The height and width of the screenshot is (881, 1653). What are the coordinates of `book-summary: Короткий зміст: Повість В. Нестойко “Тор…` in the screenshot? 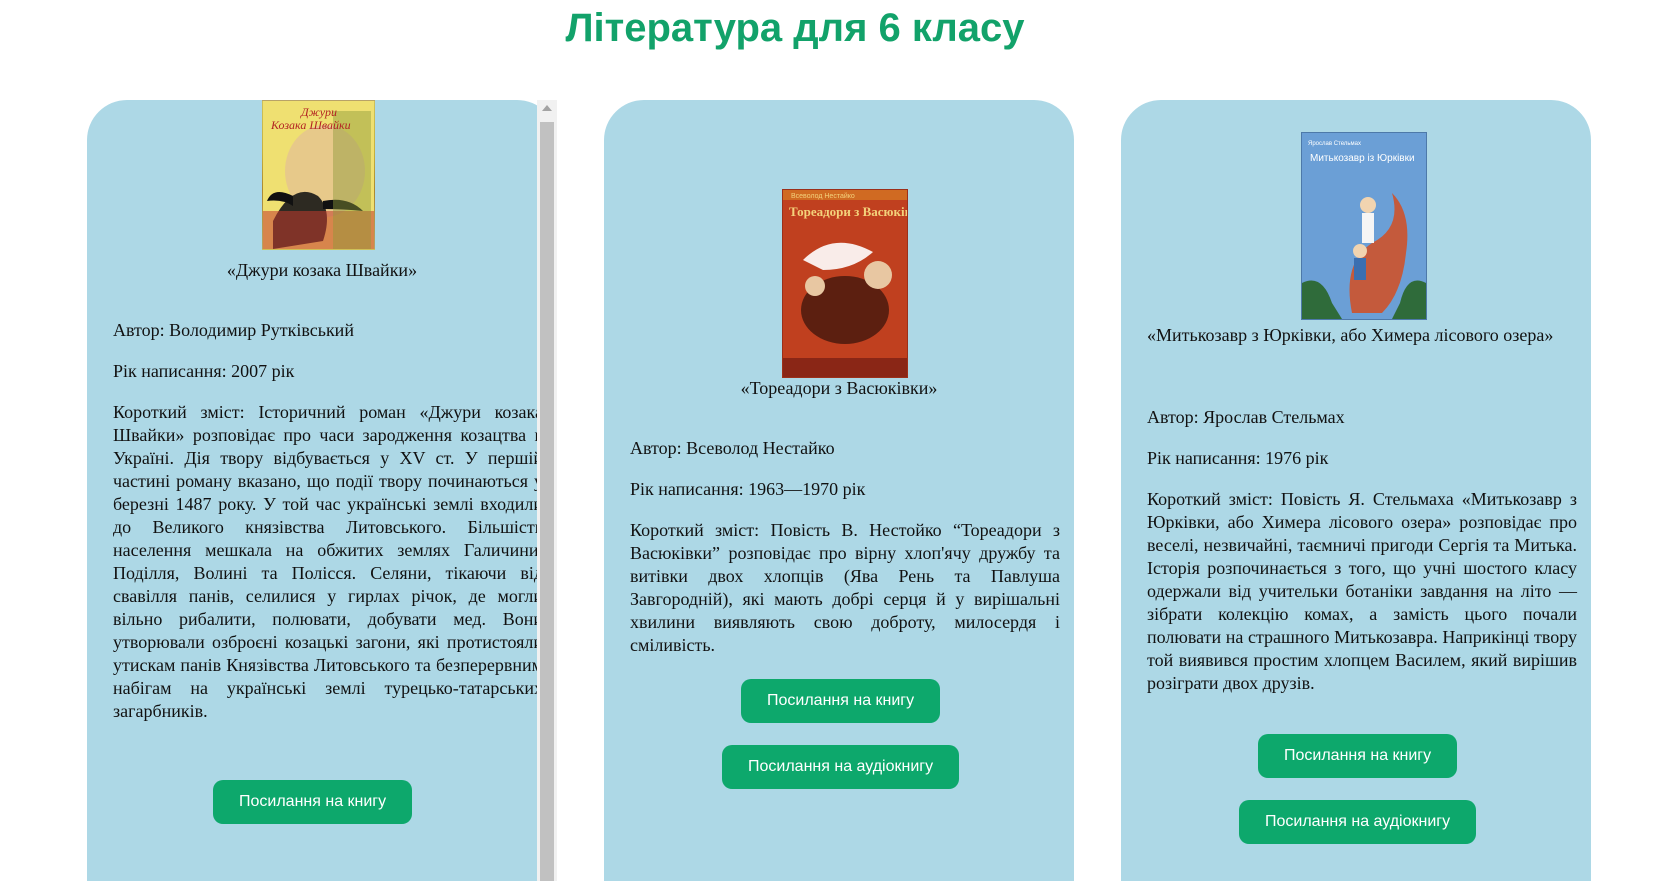 It's located at (845, 587).